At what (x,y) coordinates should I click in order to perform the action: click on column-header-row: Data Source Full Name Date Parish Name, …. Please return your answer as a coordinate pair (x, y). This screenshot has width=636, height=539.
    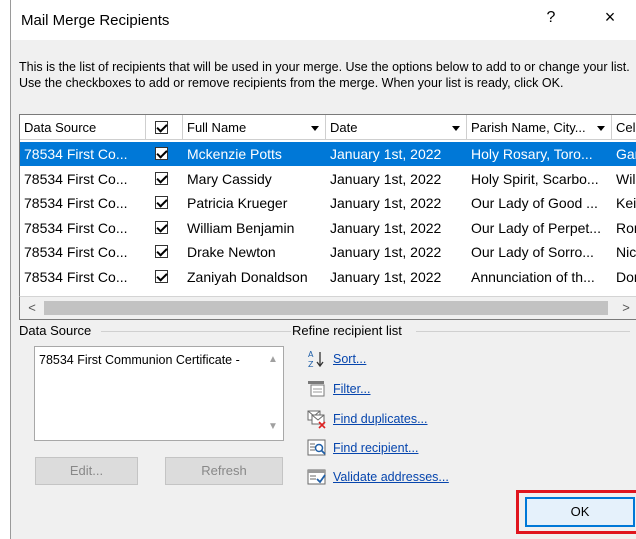
    Looking at the image, I should click on (328, 128).